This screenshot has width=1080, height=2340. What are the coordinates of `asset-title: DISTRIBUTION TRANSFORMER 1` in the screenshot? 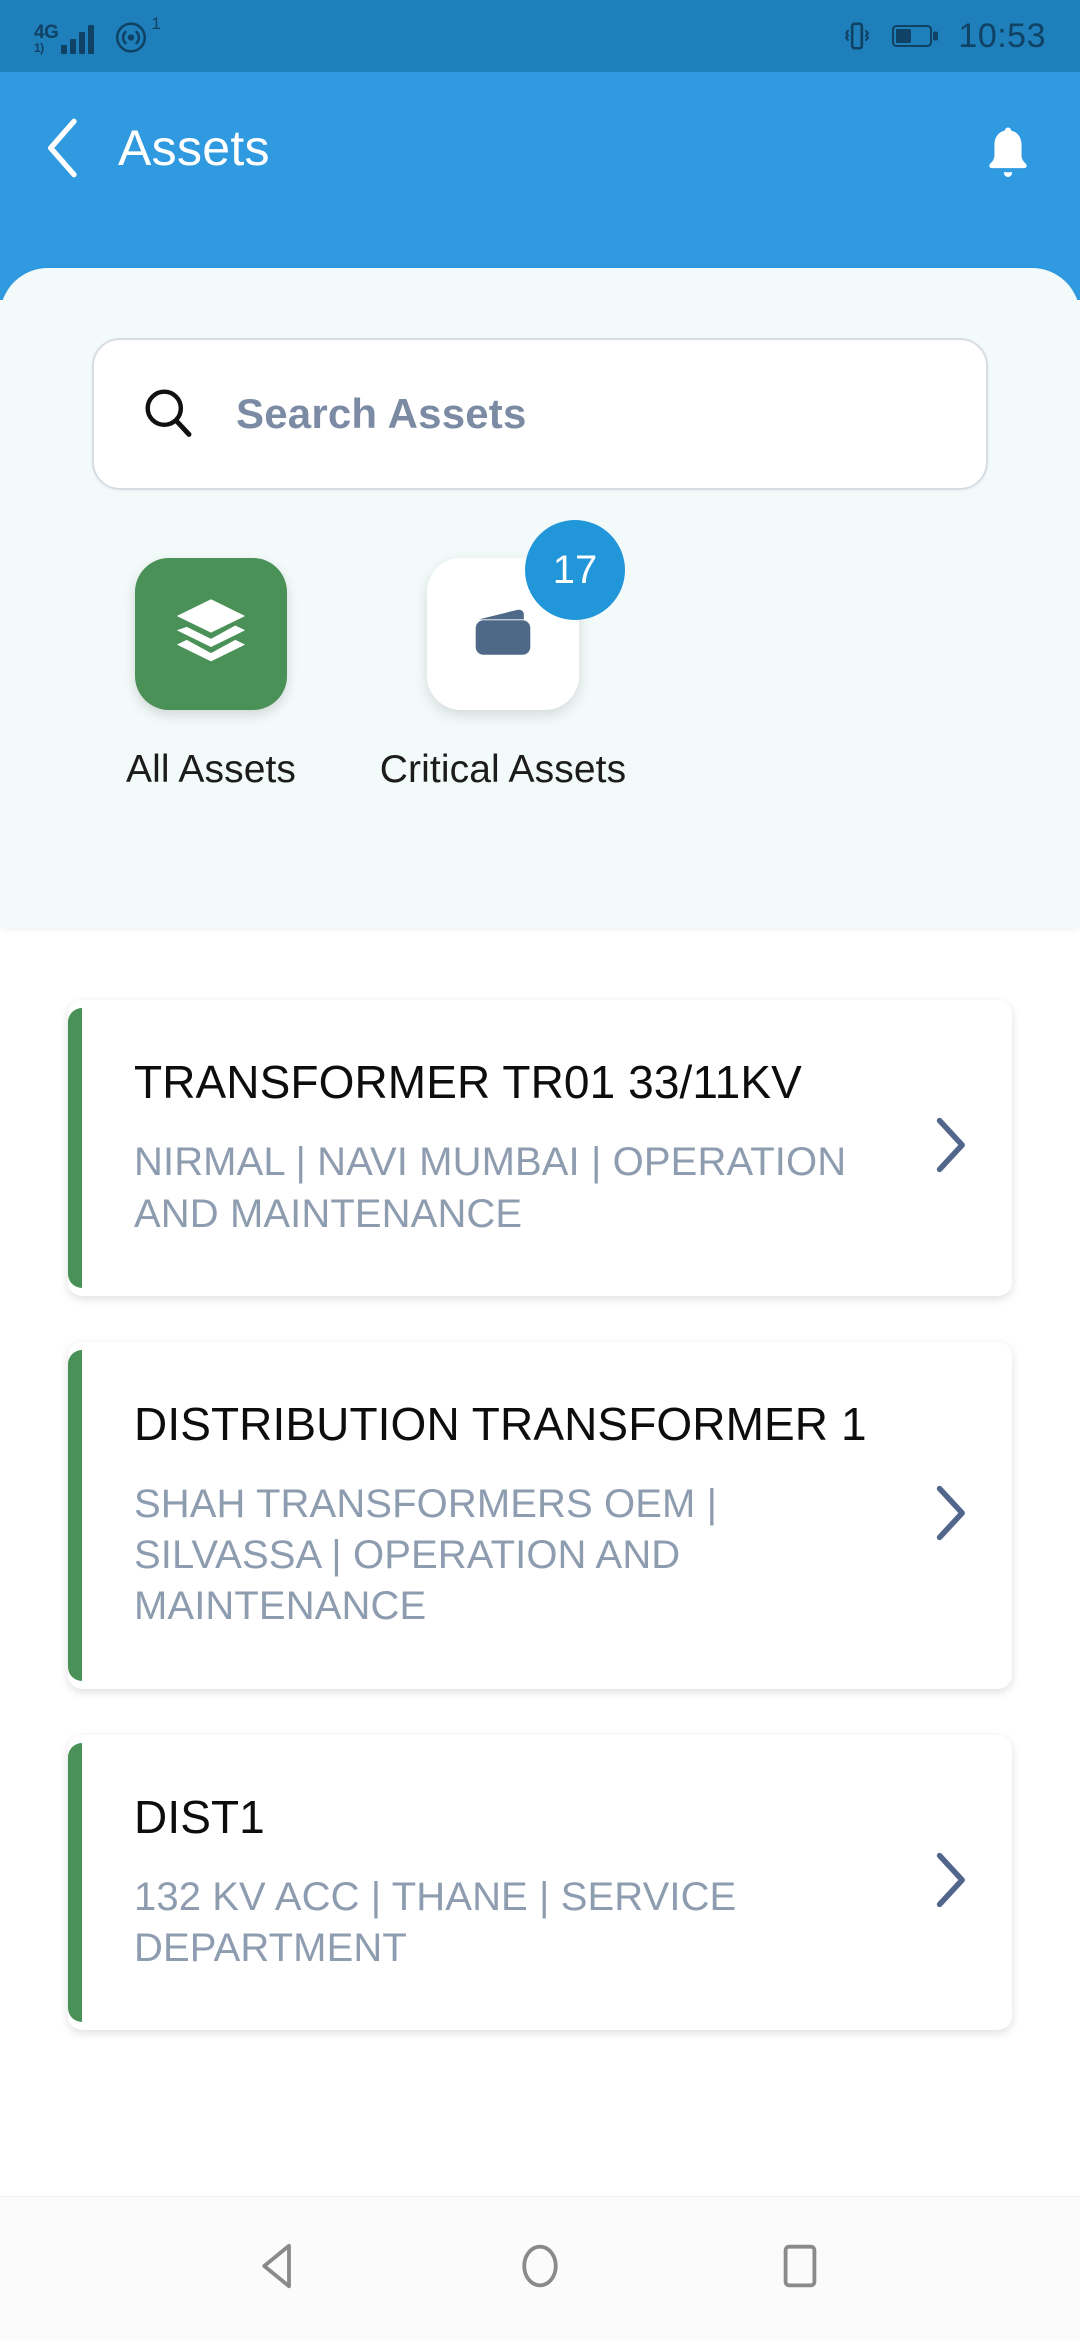 It's located at (500, 1423).